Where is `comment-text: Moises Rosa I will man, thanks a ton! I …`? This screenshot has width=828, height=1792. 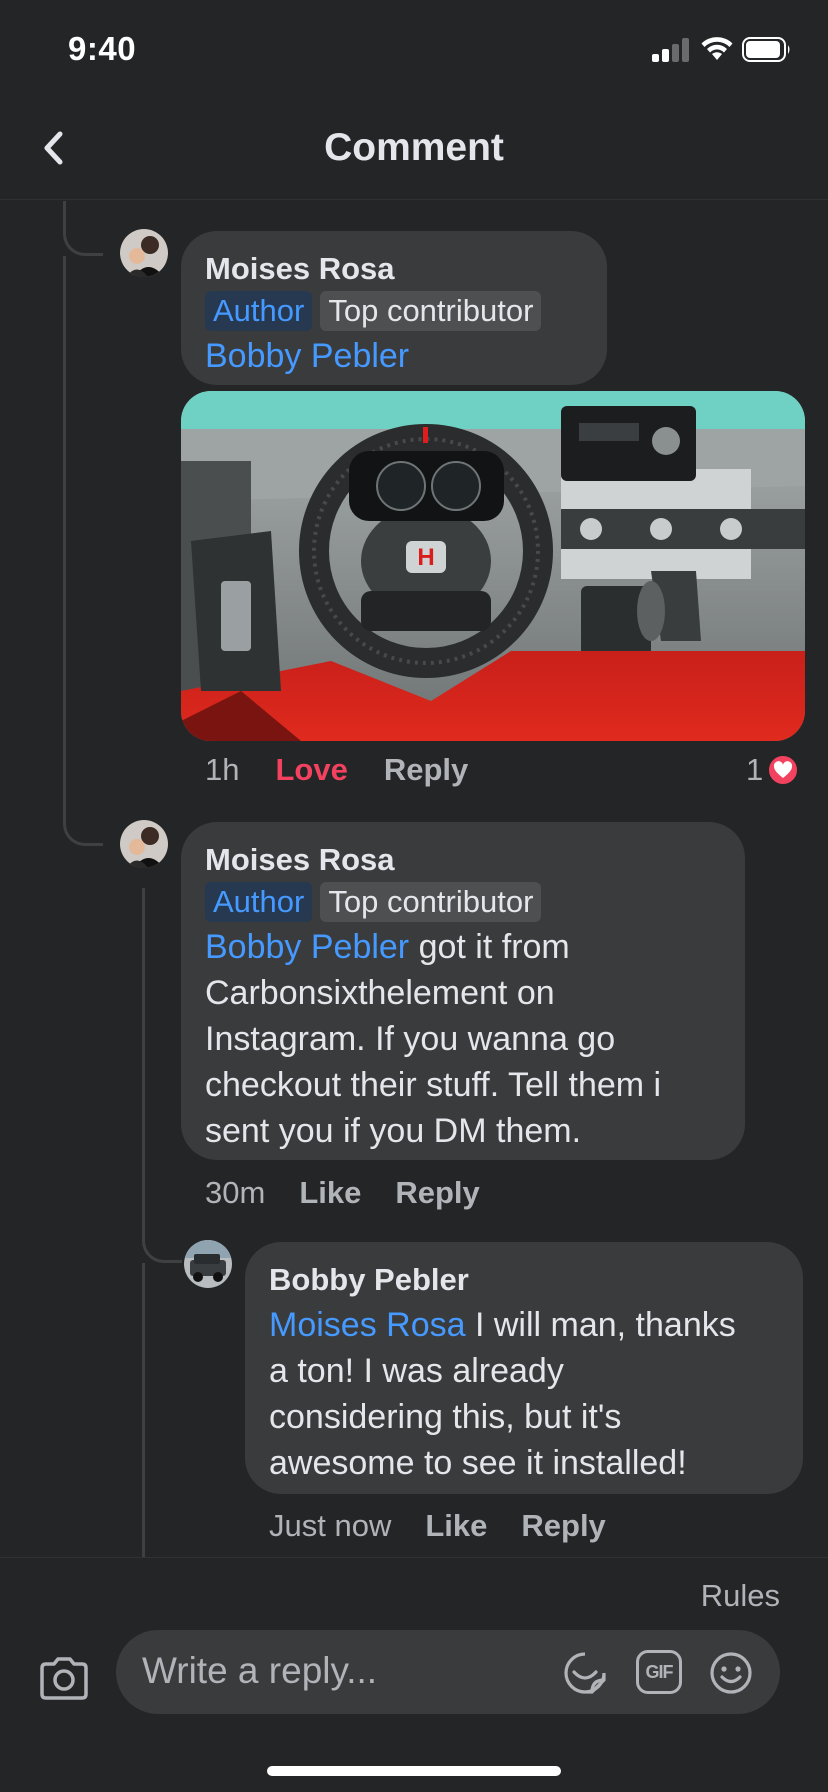 comment-text: Moises Rosa I will man, thanks a ton! I … is located at coordinates (502, 1394).